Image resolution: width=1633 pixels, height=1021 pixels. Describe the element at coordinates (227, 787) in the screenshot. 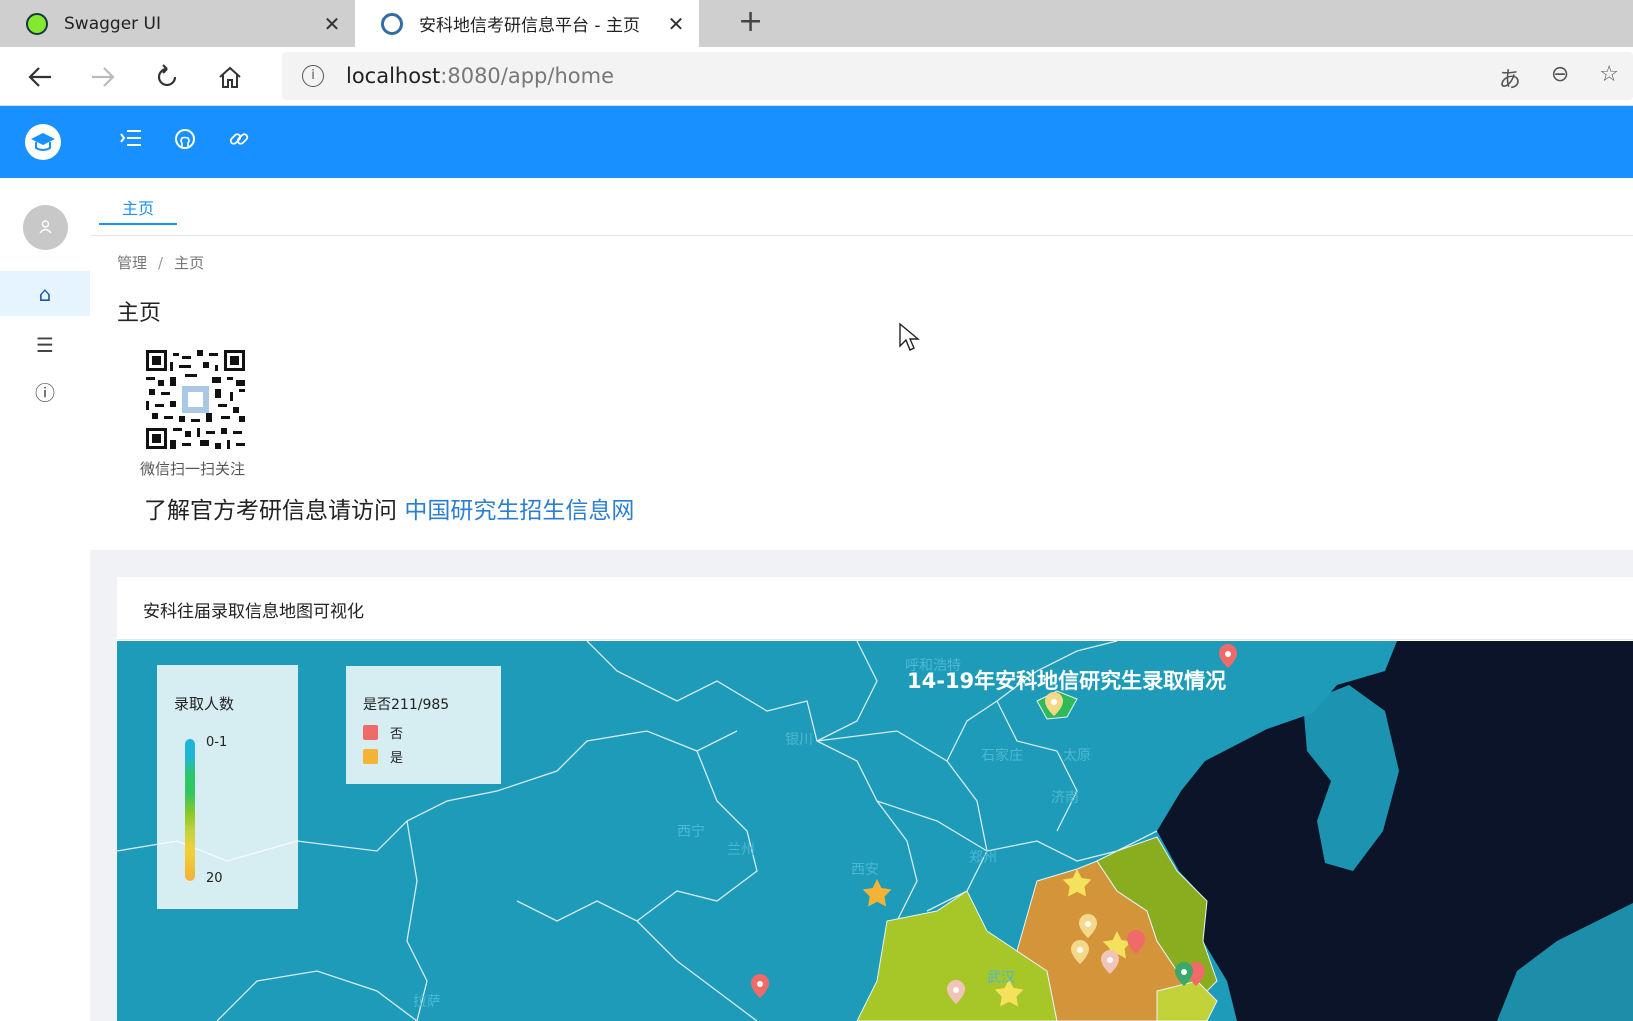

I see `admission-count-legend: 录取人数 0-1 20` at that location.